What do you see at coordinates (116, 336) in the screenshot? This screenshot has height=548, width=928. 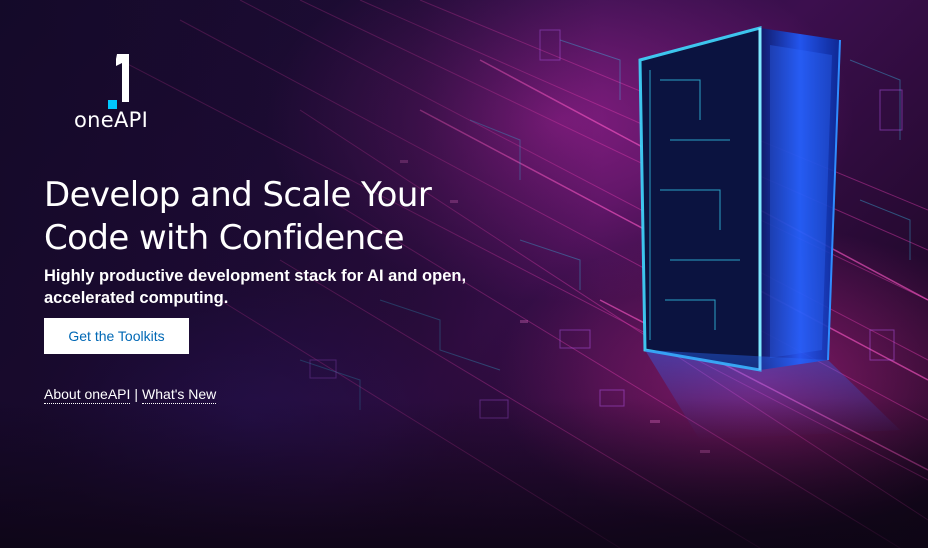 I see `get-the-toolkits-button: Get the Toolkits` at bounding box center [116, 336].